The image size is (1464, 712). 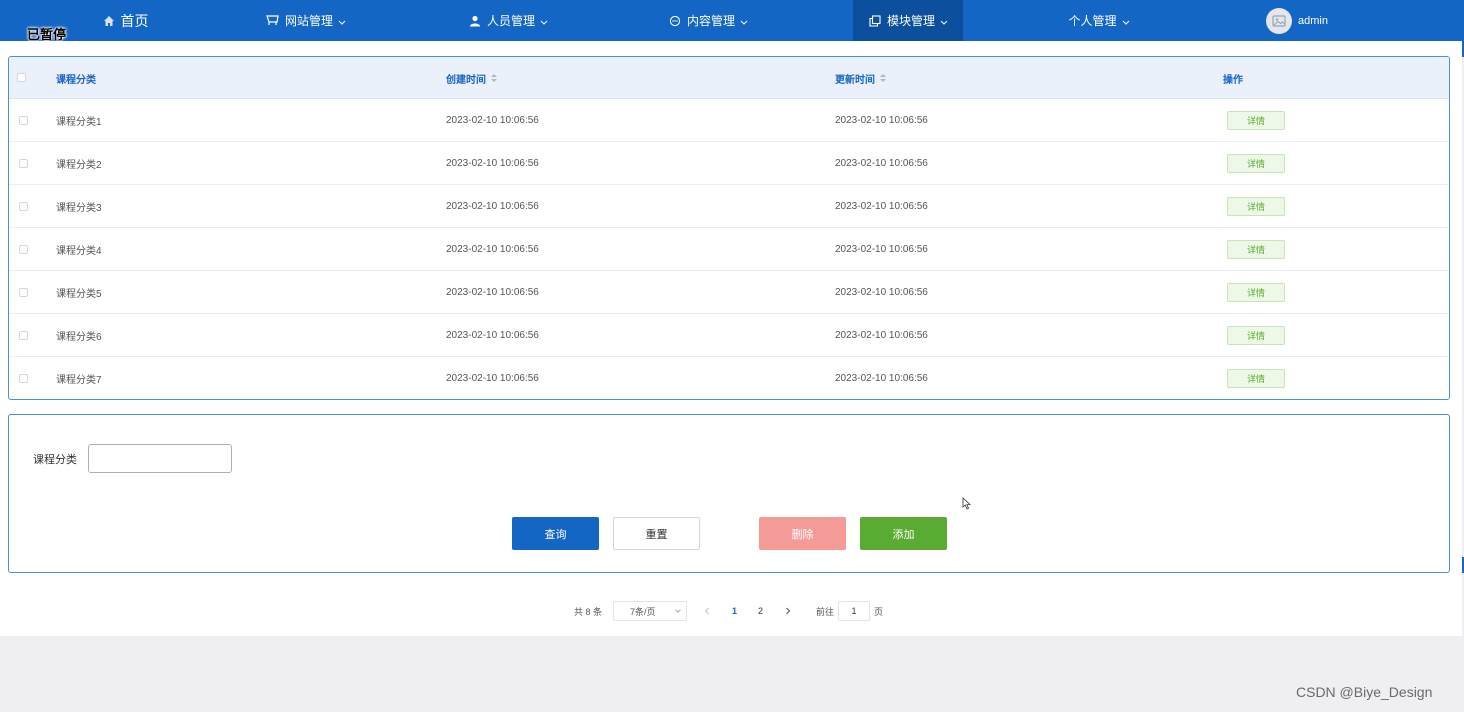 I want to click on nav-content-management-label: 内容管理, so click(x=710, y=21).